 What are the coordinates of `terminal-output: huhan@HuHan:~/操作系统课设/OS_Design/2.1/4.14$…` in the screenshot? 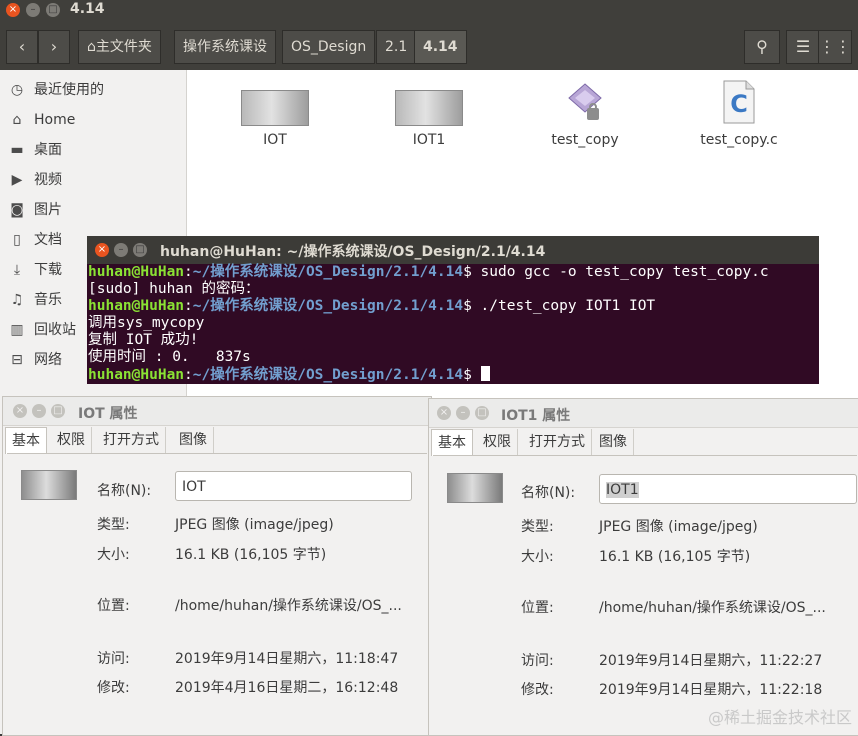 It's located at (428, 324).